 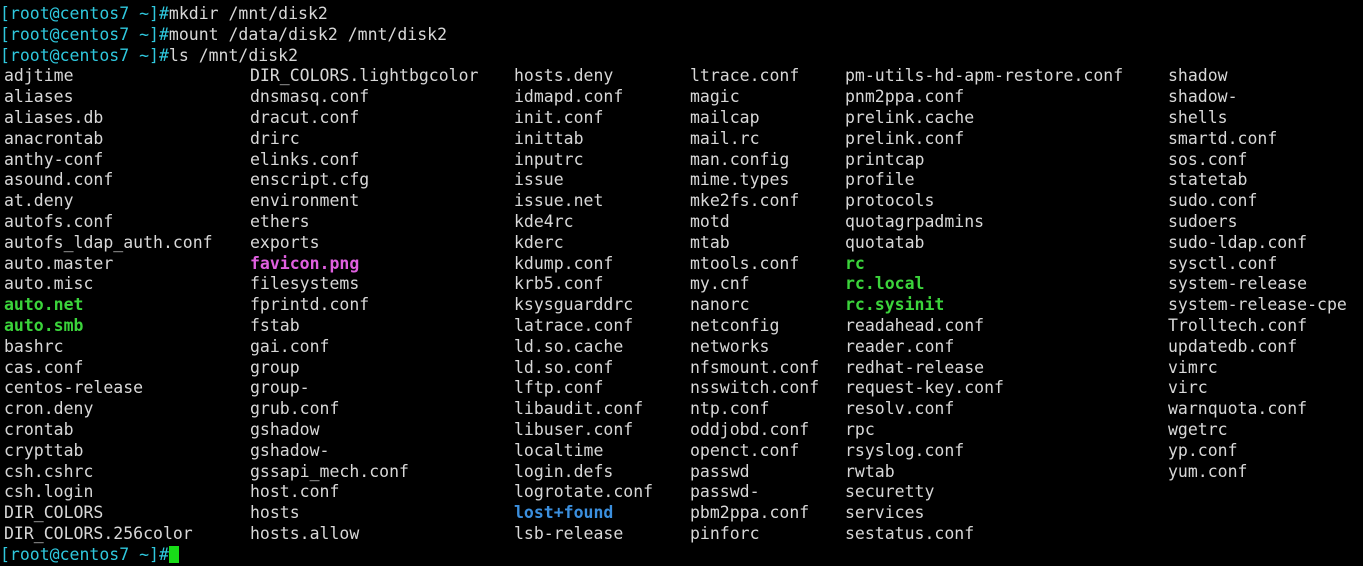 What do you see at coordinates (1223, 263) in the screenshot?
I see `file-entry: sysctl.conf` at bounding box center [1223, 263].